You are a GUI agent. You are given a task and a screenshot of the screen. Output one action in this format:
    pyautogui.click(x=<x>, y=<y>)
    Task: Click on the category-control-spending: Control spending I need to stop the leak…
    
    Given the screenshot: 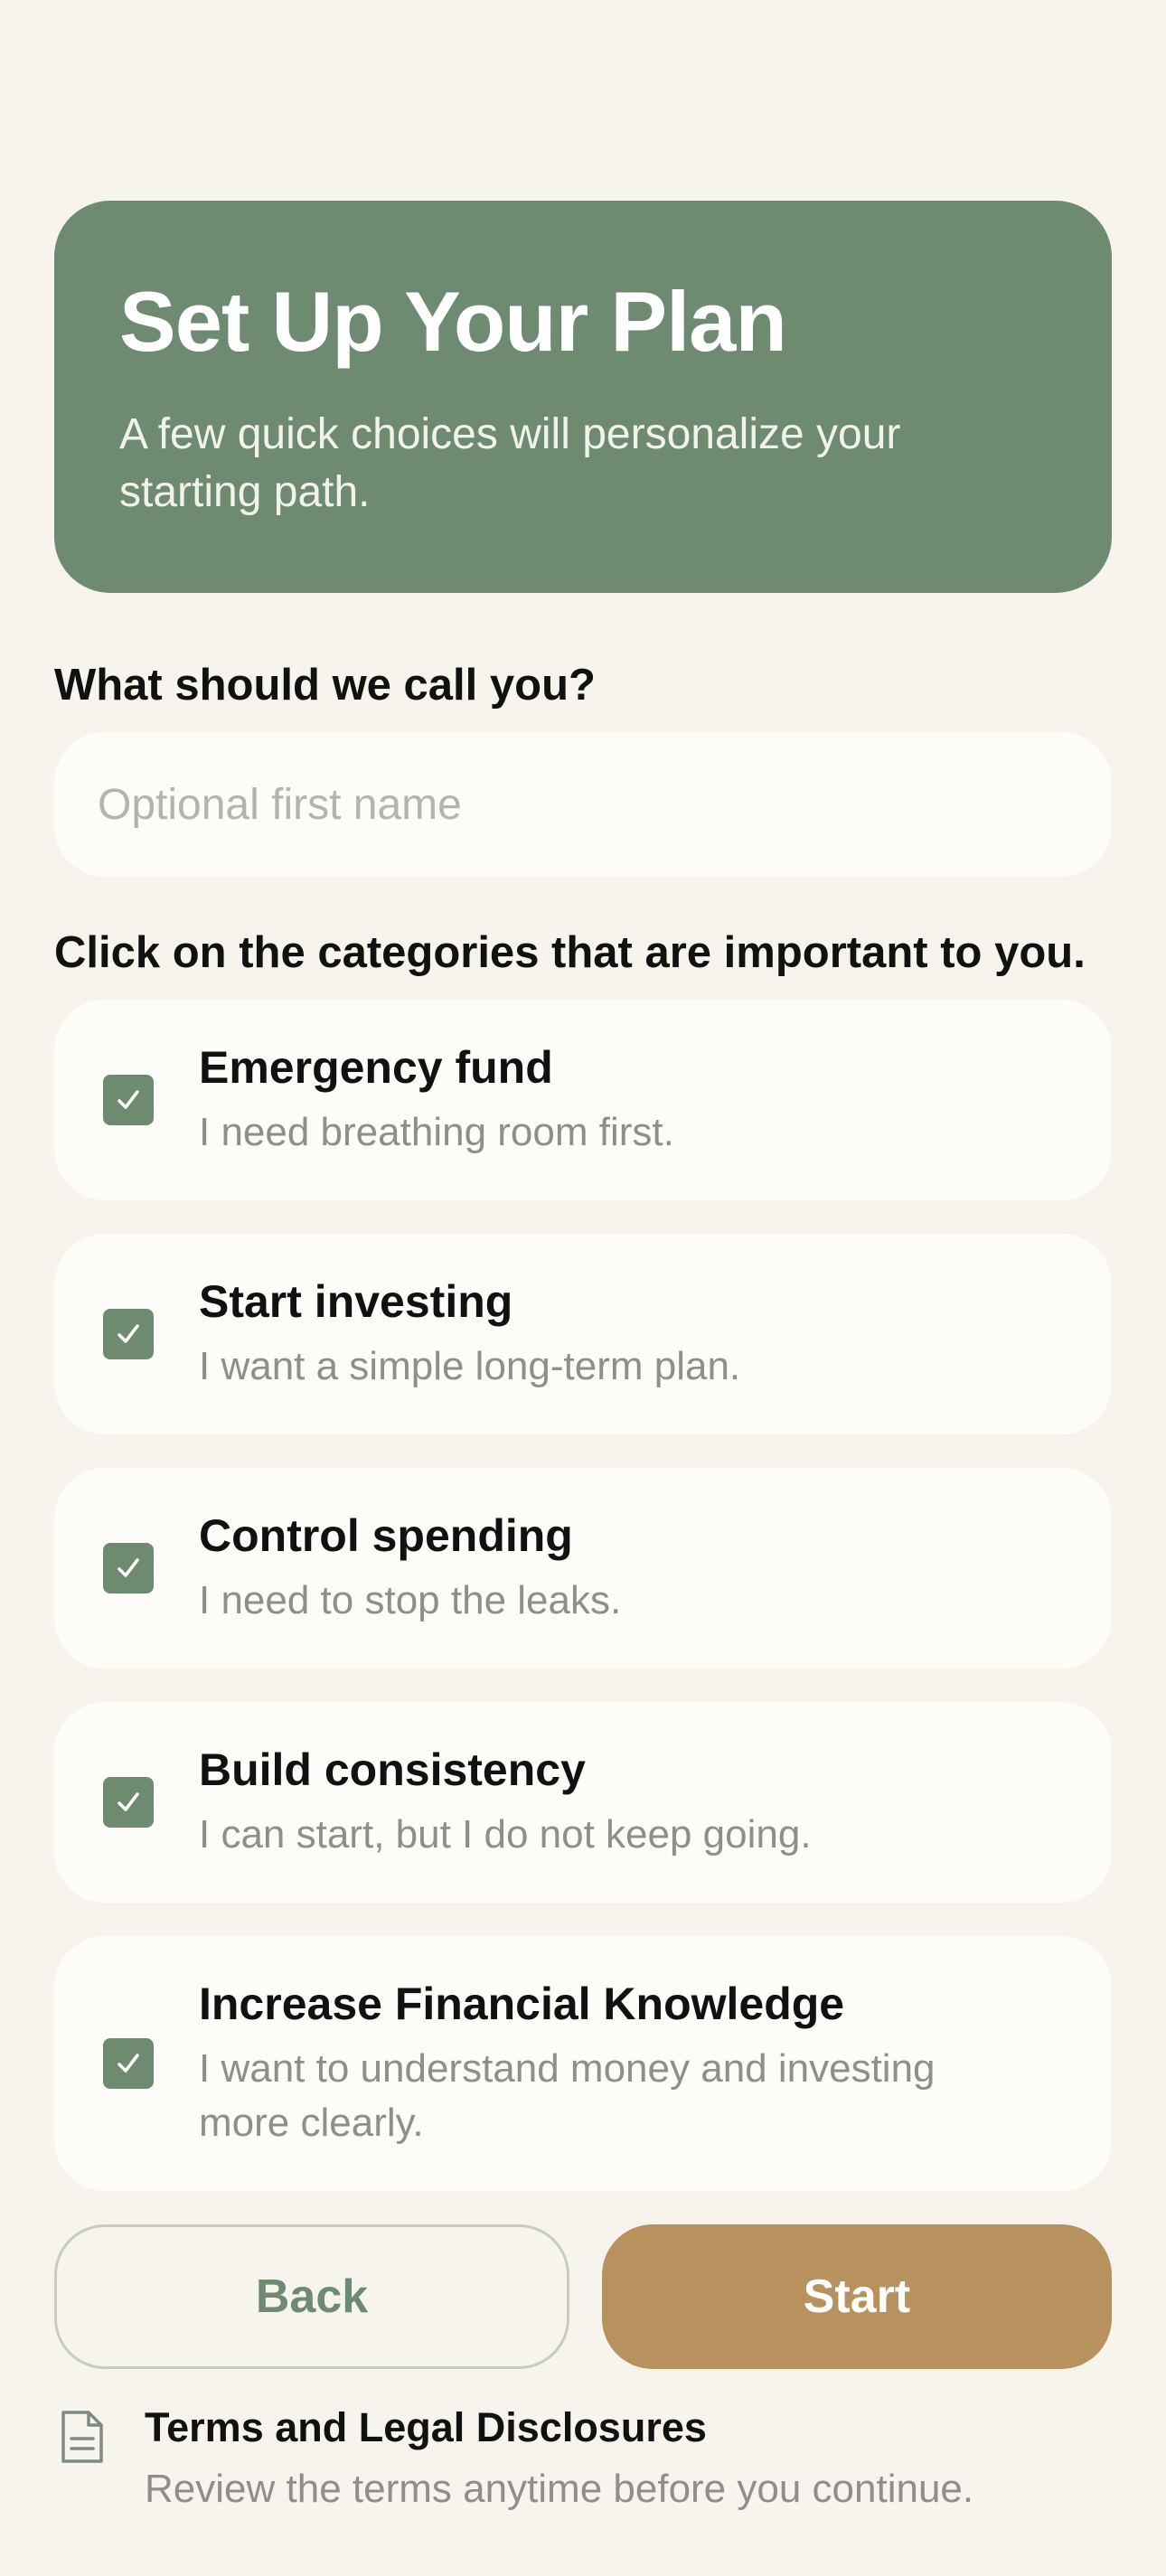 What is the action you would take?
    pyautogui.click(x=583, y=1568)
    